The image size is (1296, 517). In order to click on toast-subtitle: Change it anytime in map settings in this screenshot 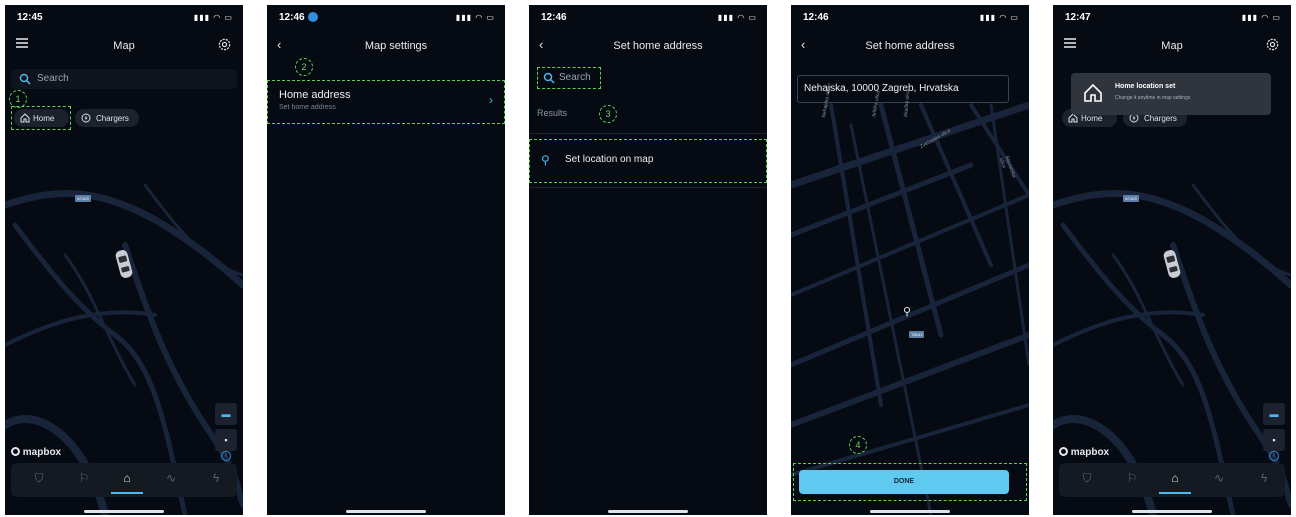, I will do `click(1153, 98)`.